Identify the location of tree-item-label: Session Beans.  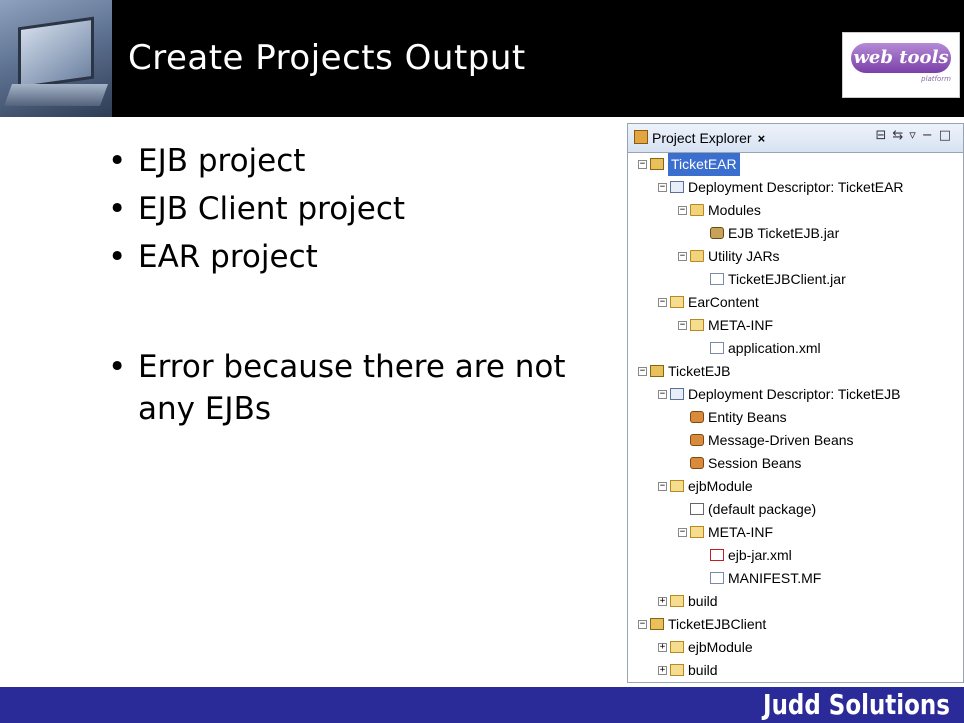
(755, 463).